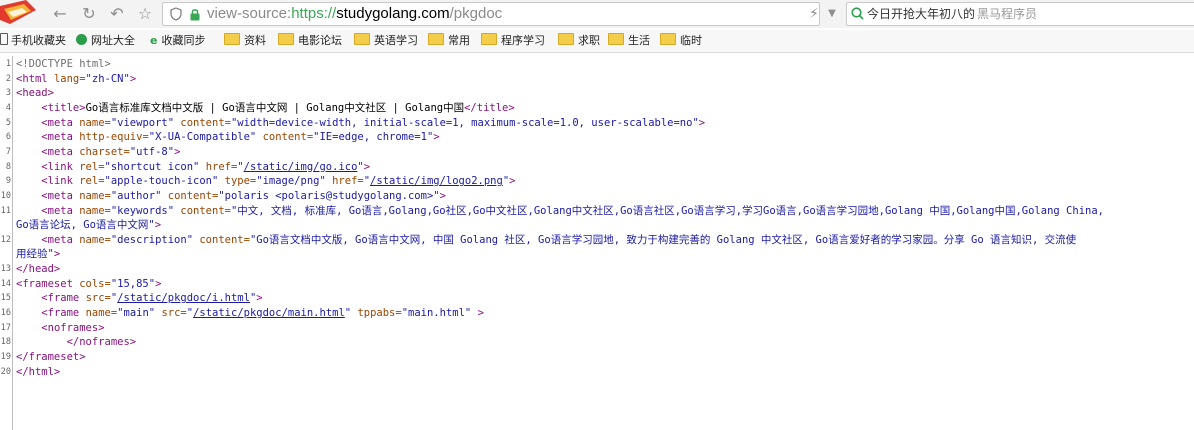  I want to click on bookmark-sync: e 收藏同步, so click(177, 41).